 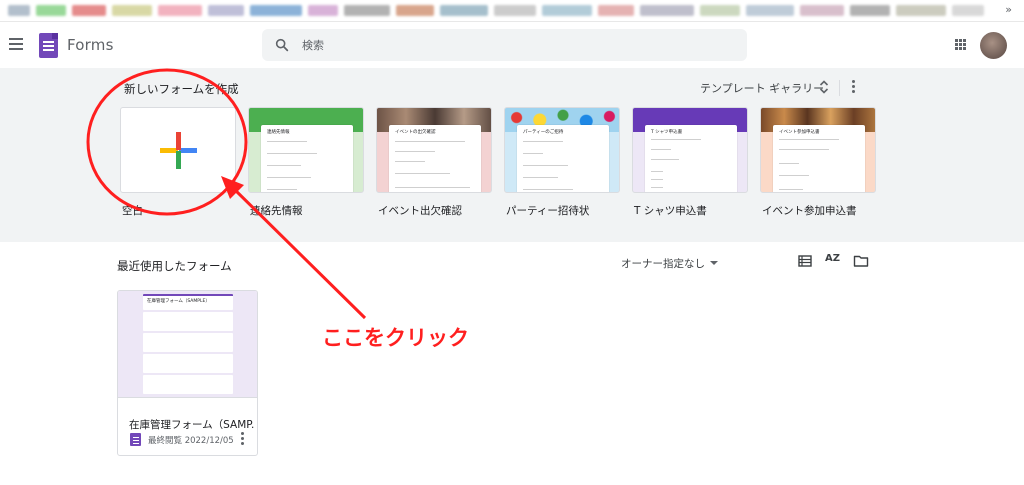 What do you see at coordinates (663, 264) in the screenshot?
I see `owner-filter-label: オーナー指定なし` at bounding box center [663, 264].